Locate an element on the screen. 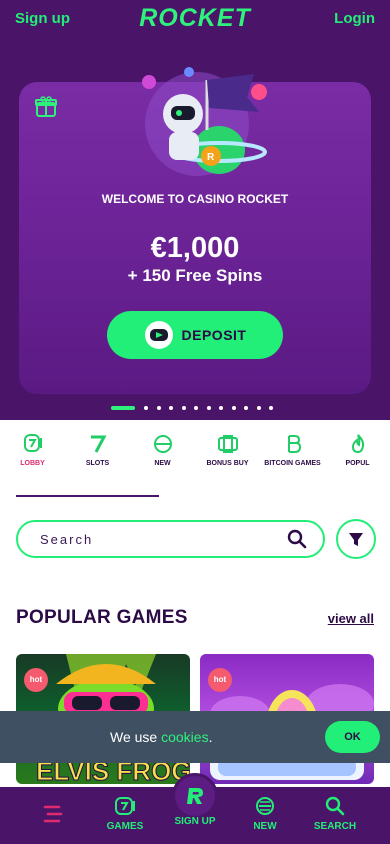 The image size is (390, 844). welcome-heading: WELCOME TO CASINO ROCKET is located at coordinates (195, 199).